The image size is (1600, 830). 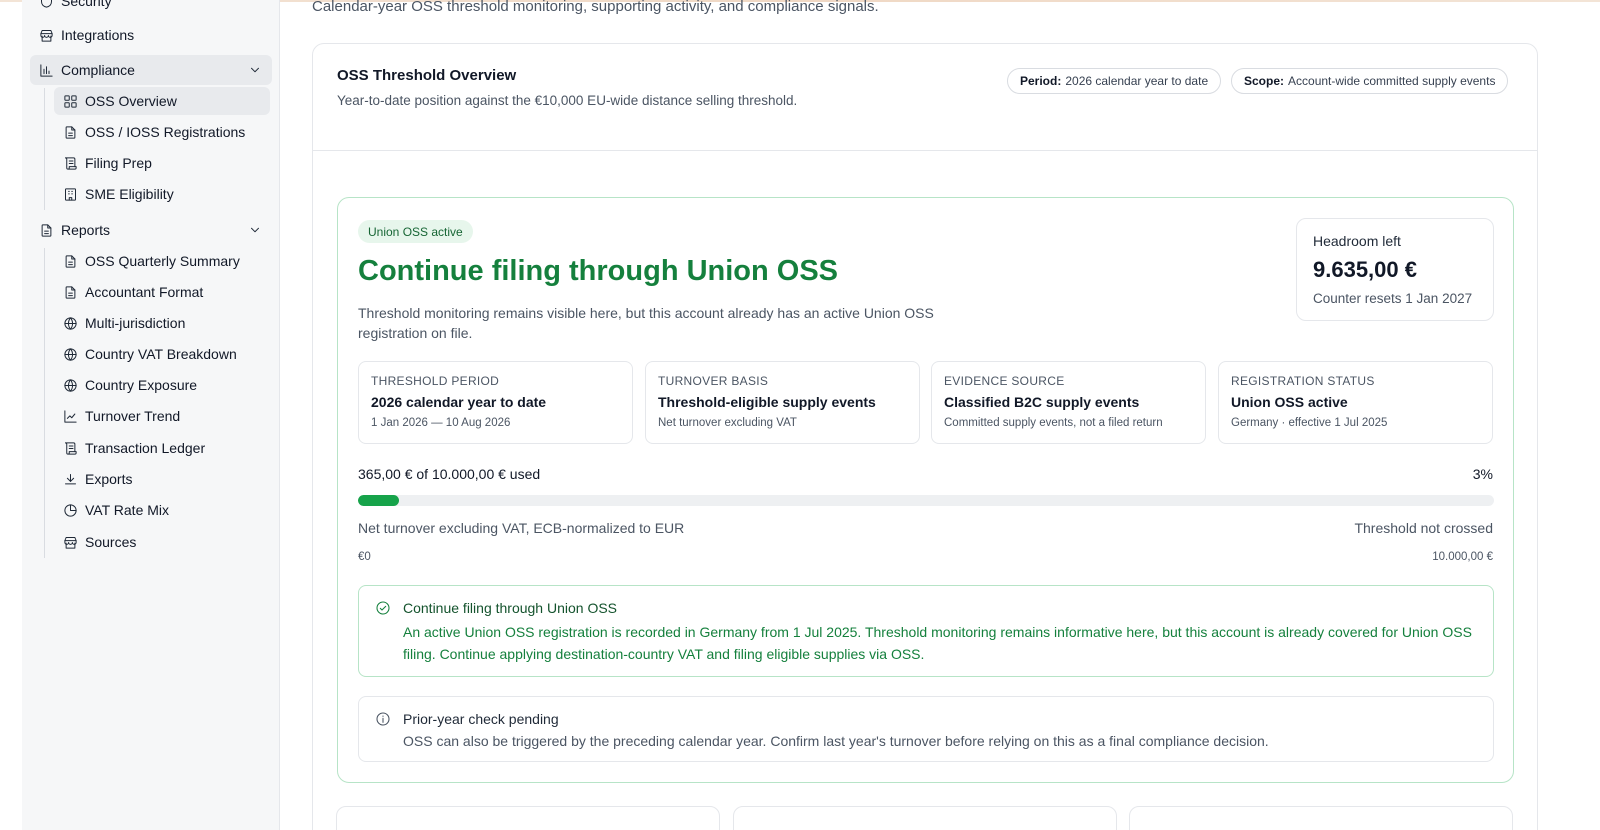 What do you see at coordinates (415, 231) in the screenshot?
I see `status-badge: Union OSS active` at bounding box center [415, 231].